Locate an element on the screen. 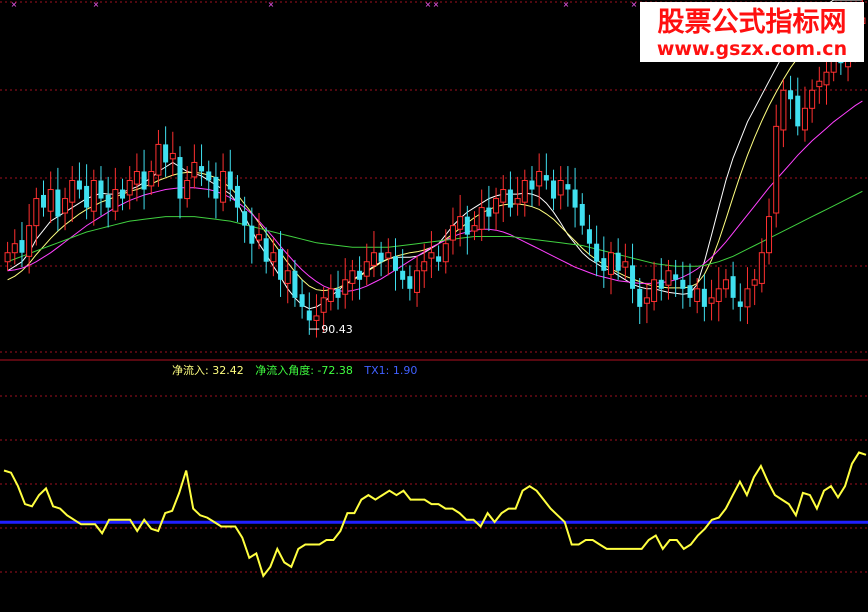  watermark-url: www.gszx.com.cn is located at coordinates (752, 49).